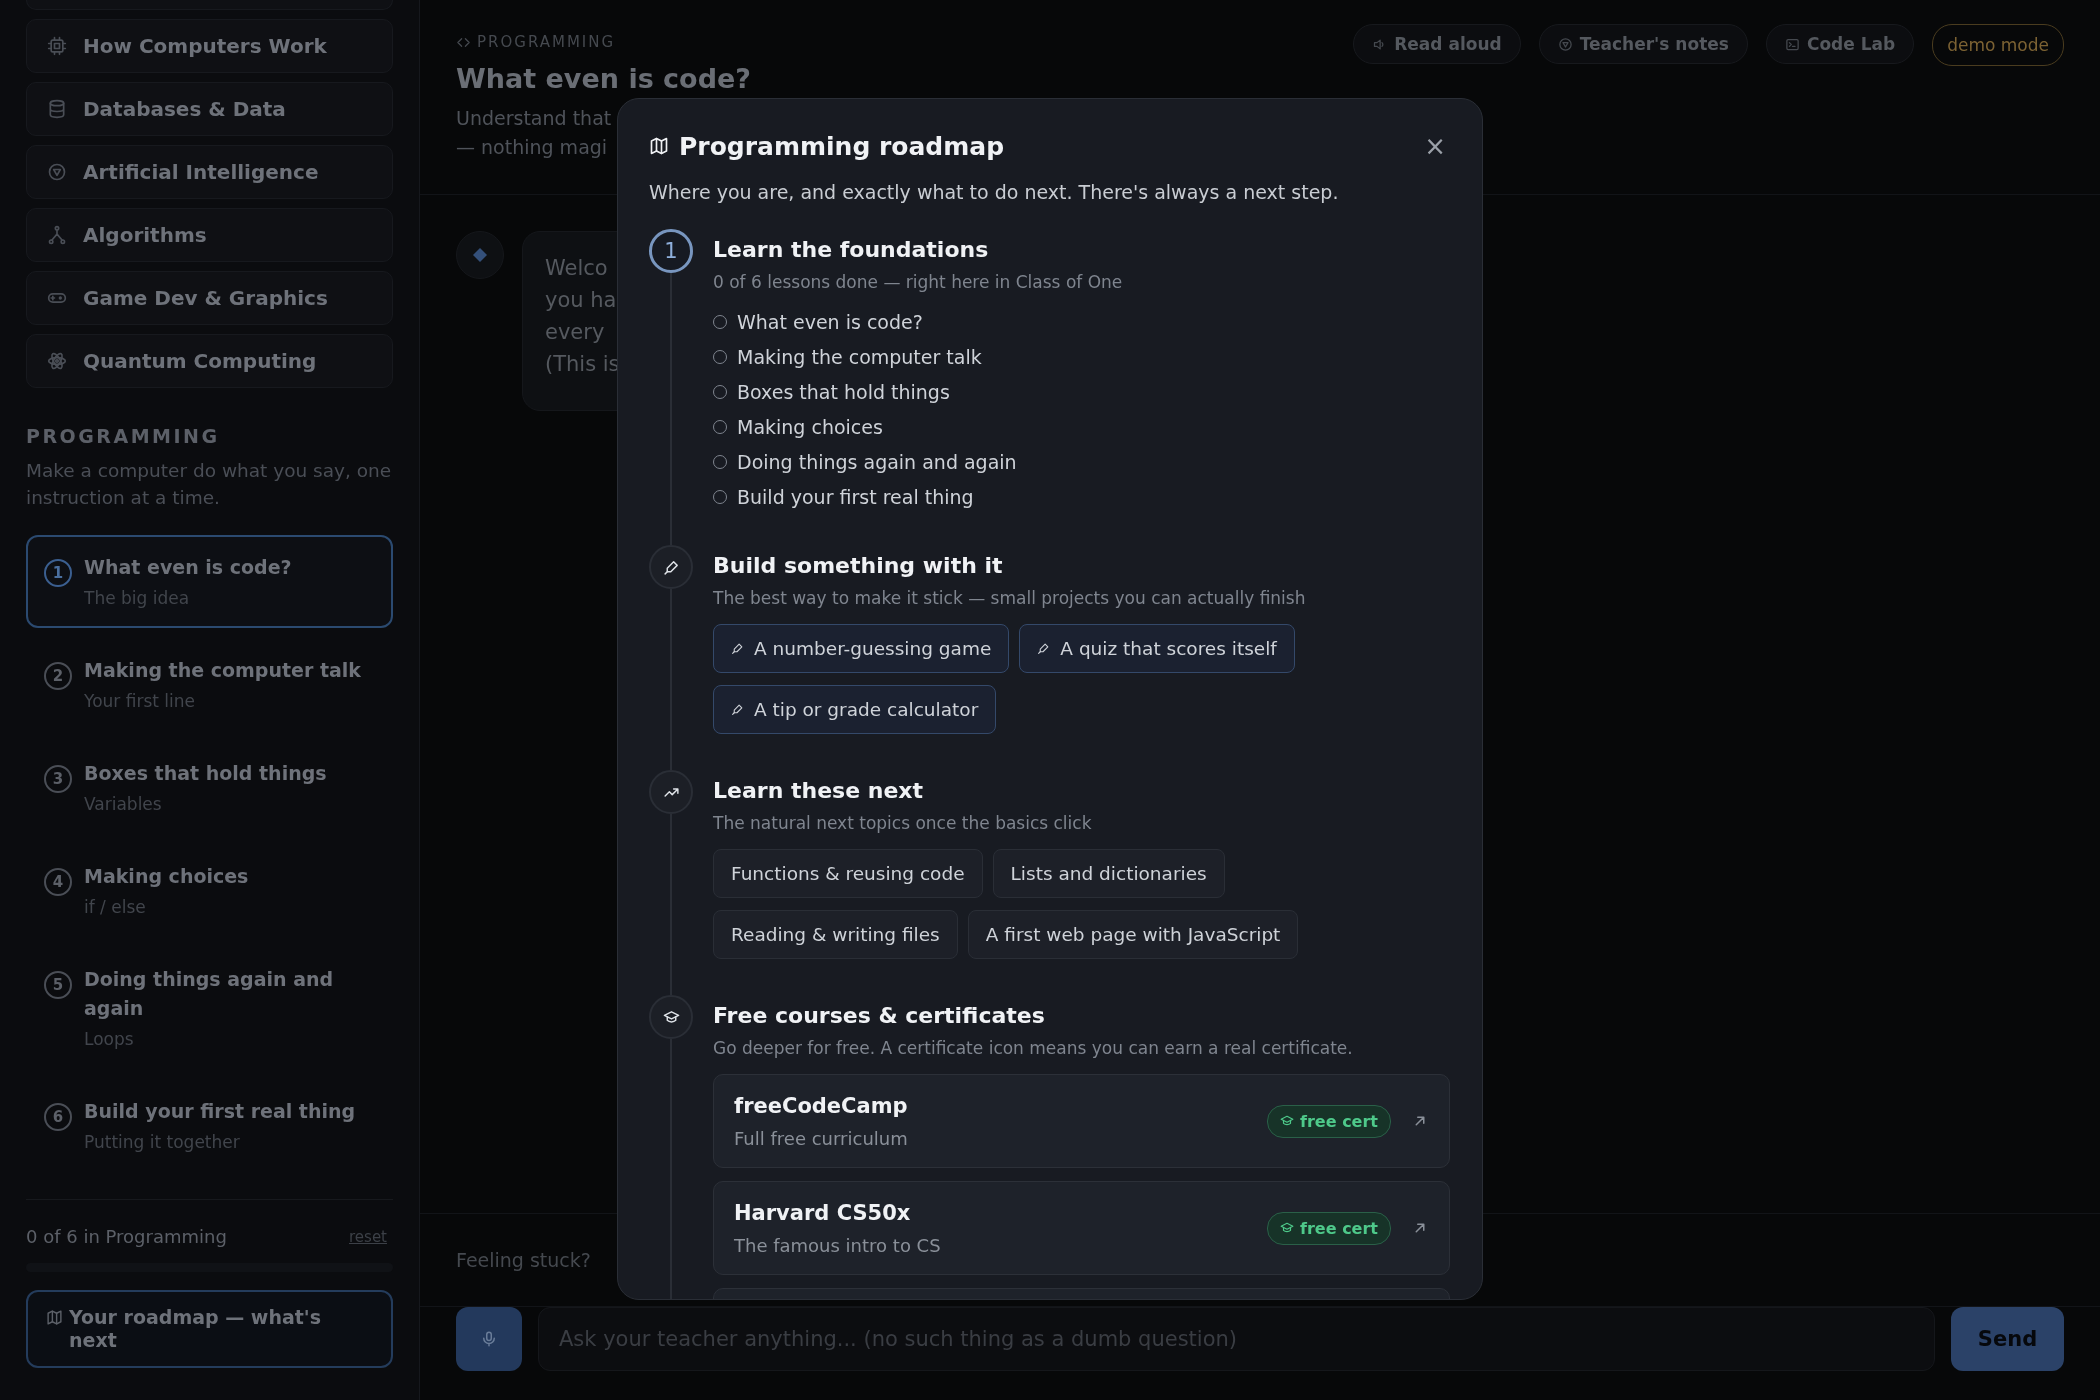  What do you see at coordinates (209, 484) in the screenshot?
I see `section-description: Make a computer do what you say, one instruction at a time.` at bounding box center [209, 484].